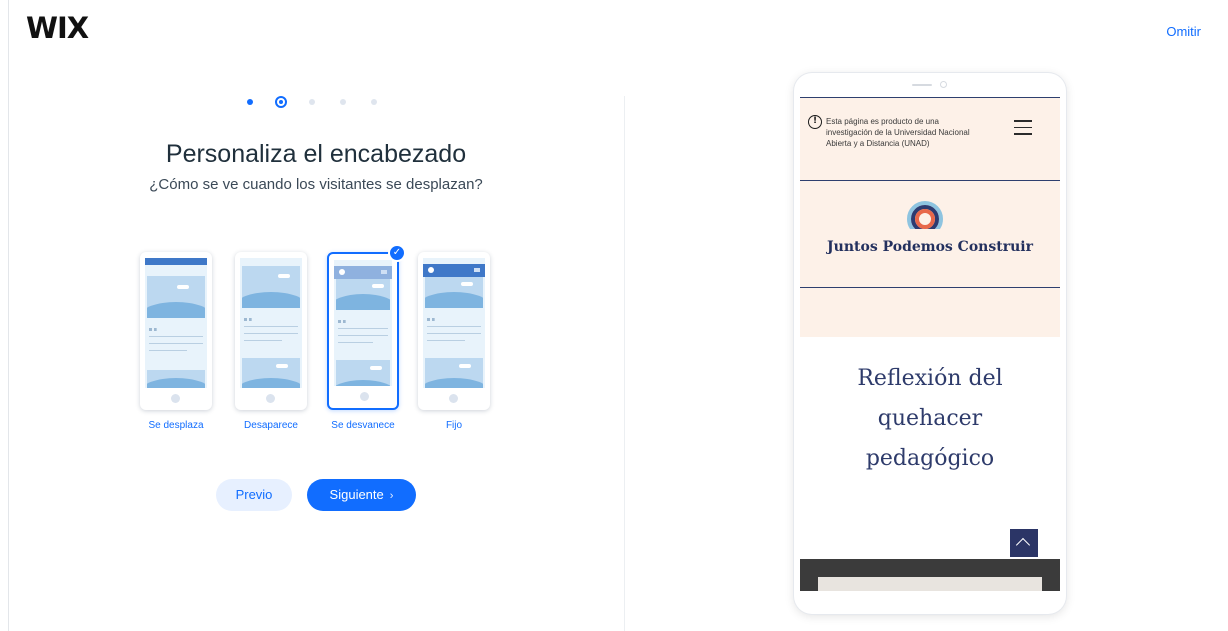  I want to click on hero-line: quehacer, so click(930, 418).